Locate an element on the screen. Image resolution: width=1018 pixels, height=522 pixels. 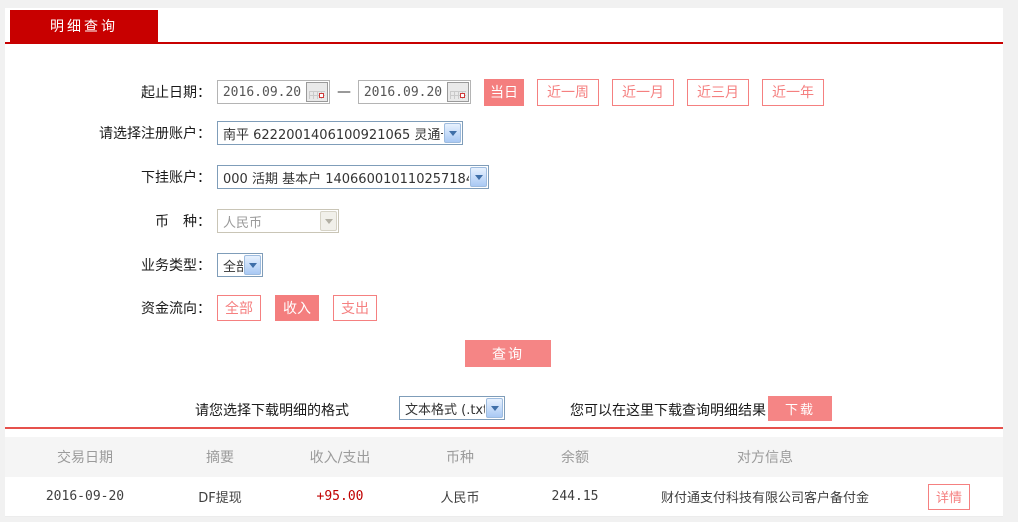
end-date-input is located at coordinates (403, 92).